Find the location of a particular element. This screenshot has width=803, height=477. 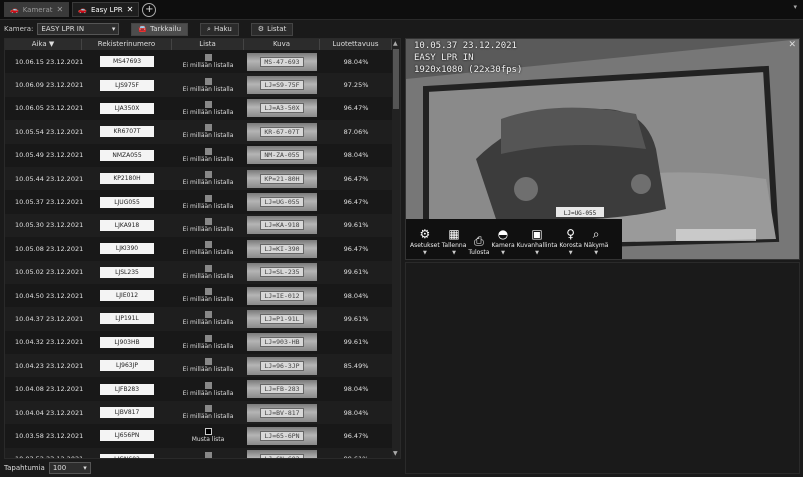

row-image: LJ=GN-602 is located at coordinates (282, 454).